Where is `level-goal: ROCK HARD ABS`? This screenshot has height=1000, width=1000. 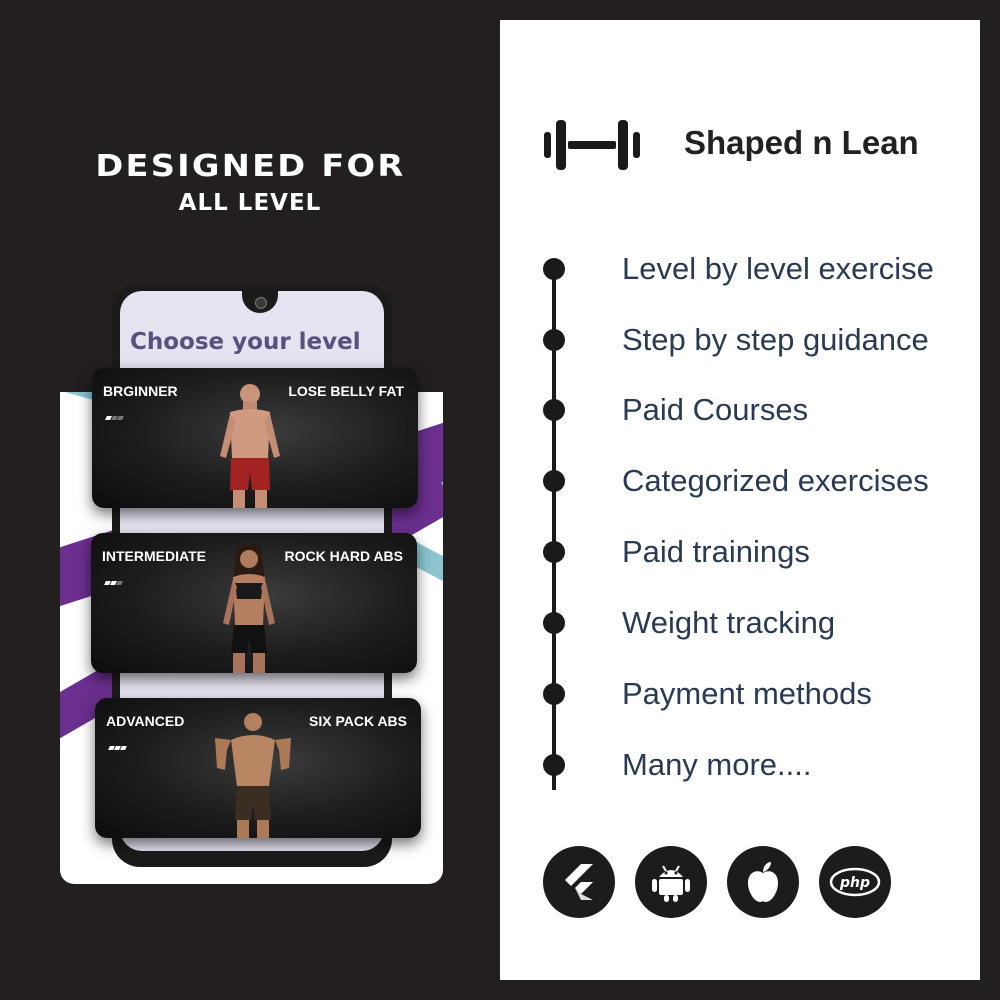
level-goal: ROCK HARD ABS is located at coordinates (343, 556).